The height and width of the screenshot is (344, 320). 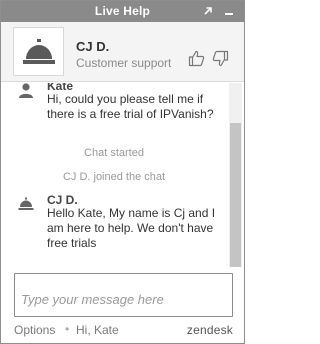 I want to click on visitor-name-link: Hi, Kate, so click(x=97, y=330).